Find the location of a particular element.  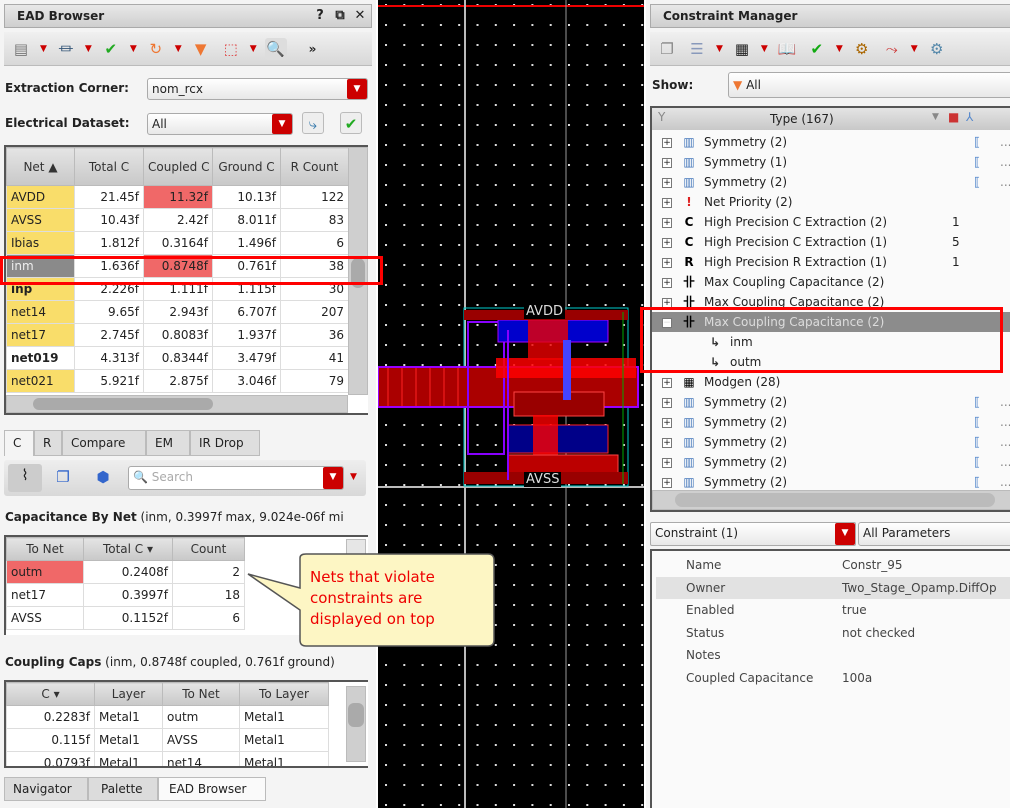

tab-ead-browser: EAD Browser is located at coordinates (212, 789).